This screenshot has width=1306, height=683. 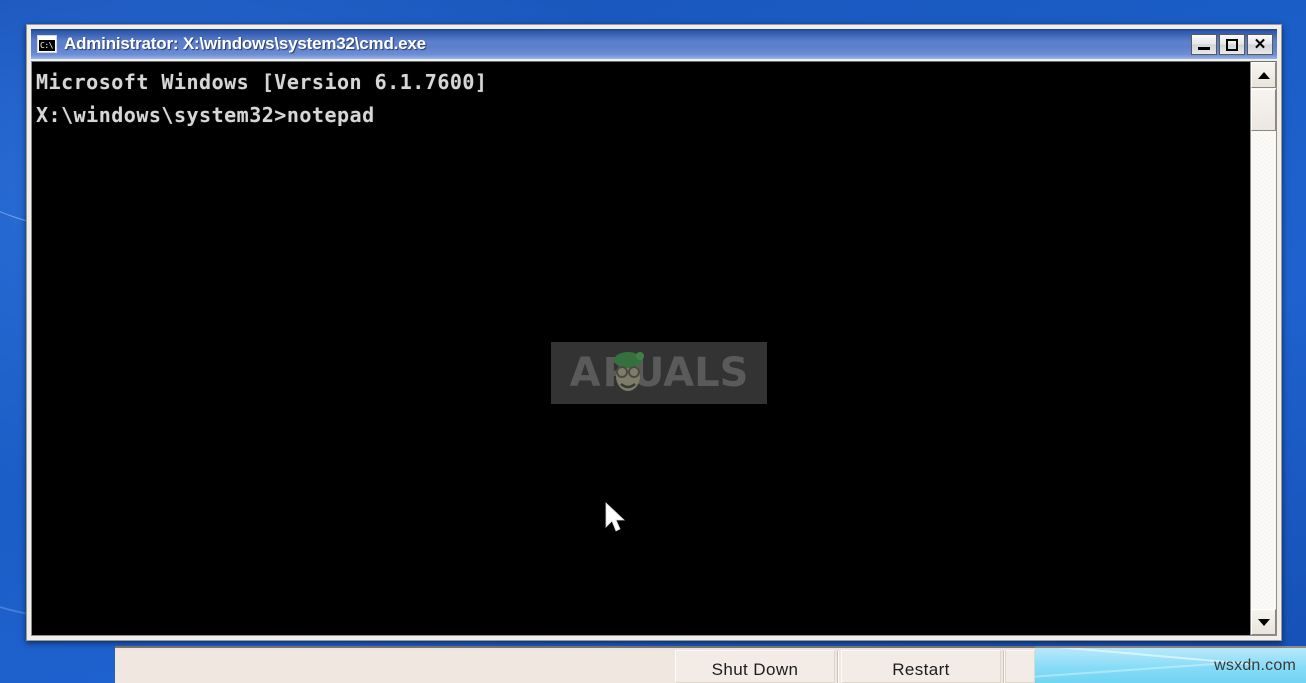 What do you see at coordinates (1204, 44) in the screenshot?
I see `minimize-button` at bounding box center [1204, 44].